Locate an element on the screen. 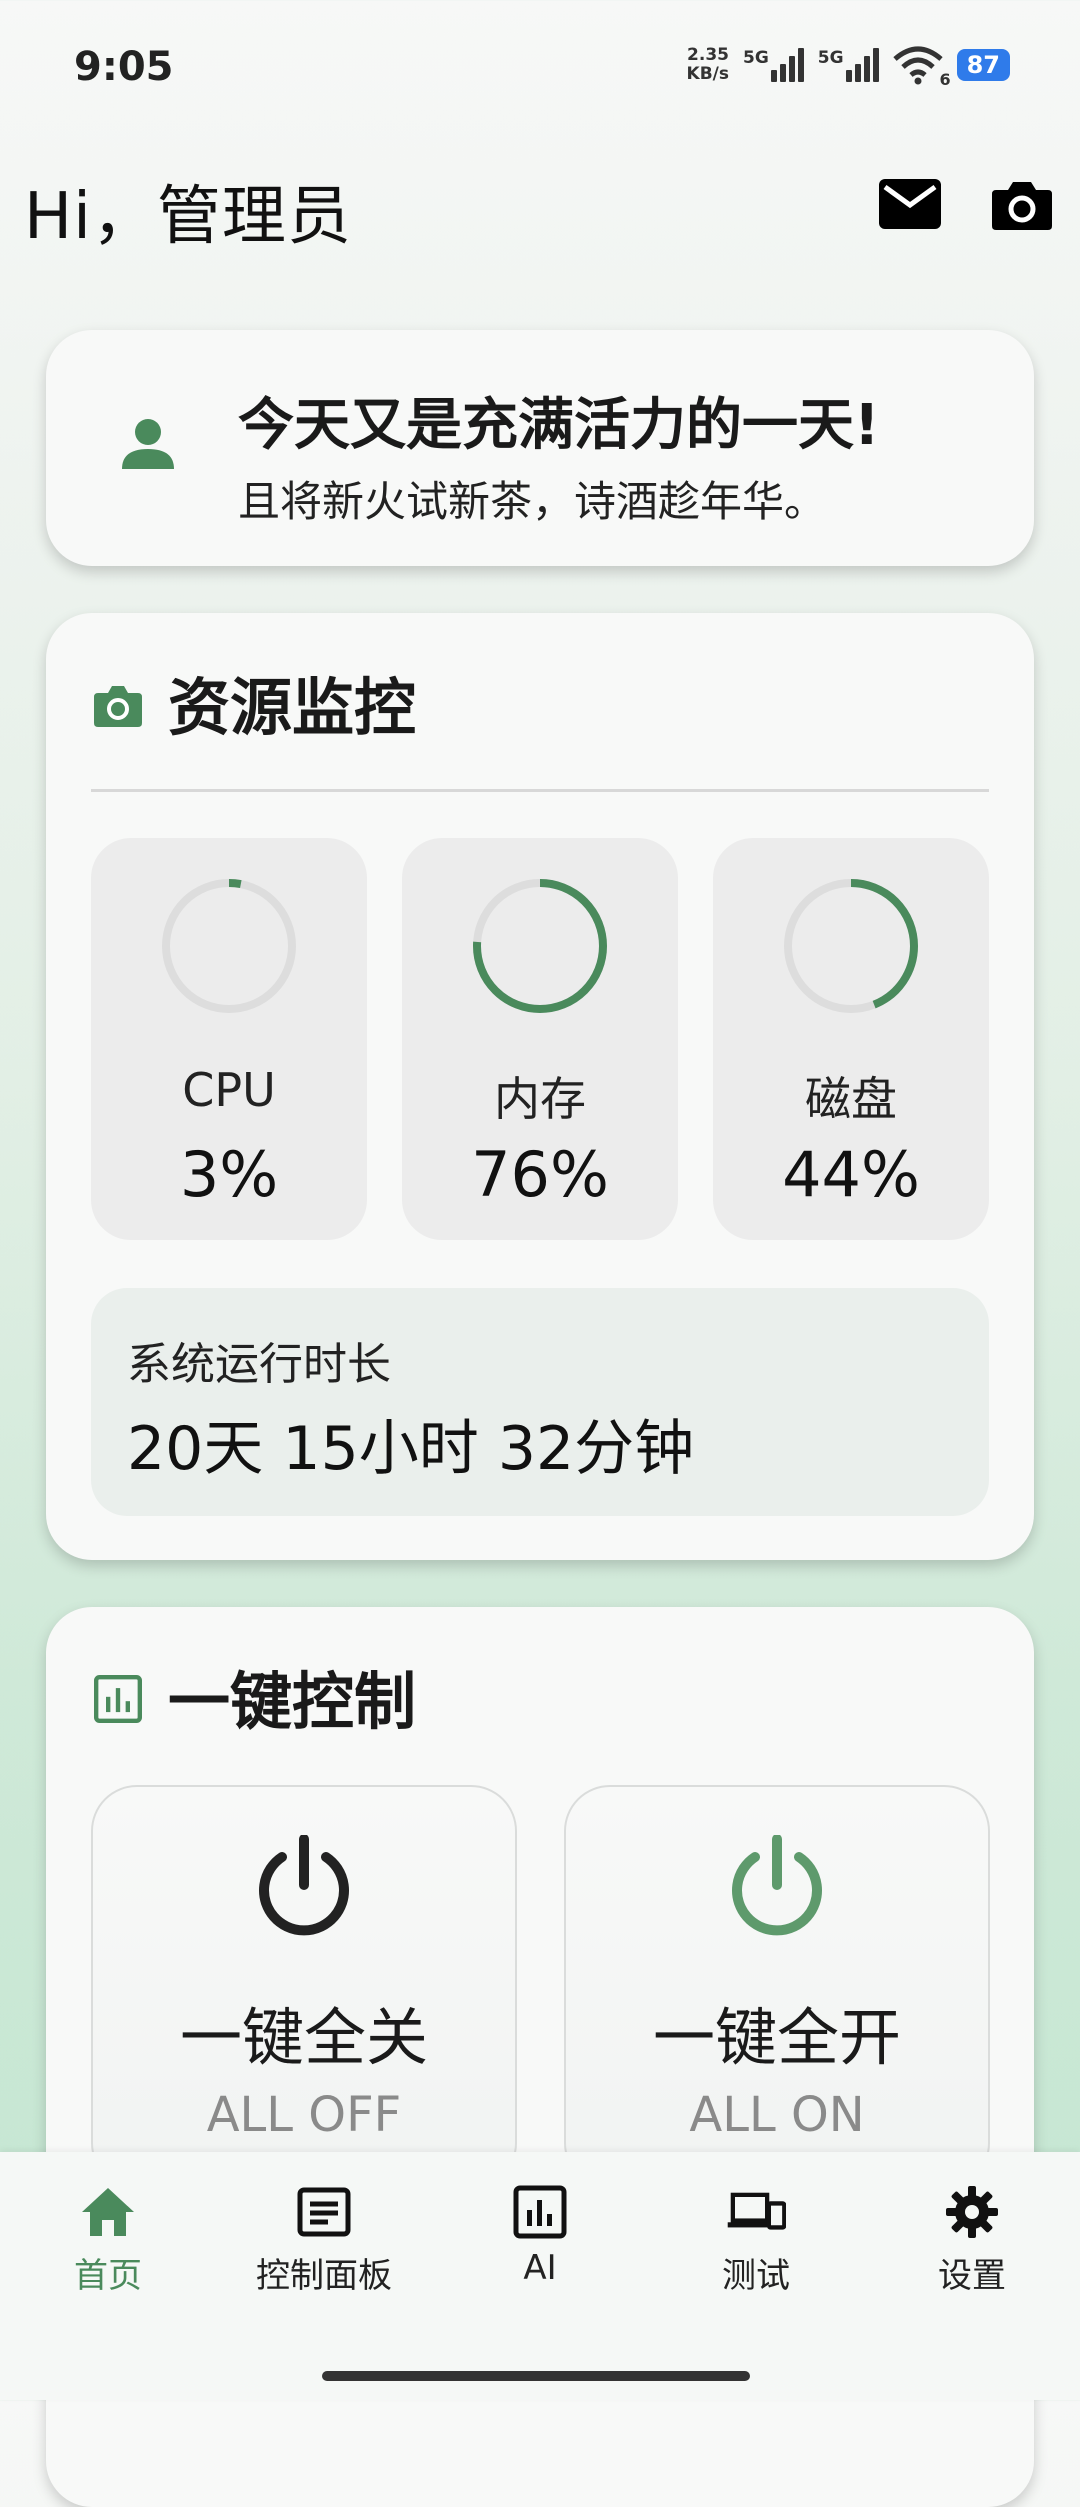 The height and width of the screenshot is (2507, 1080). camera-button is located at coordinates (1022, 204).